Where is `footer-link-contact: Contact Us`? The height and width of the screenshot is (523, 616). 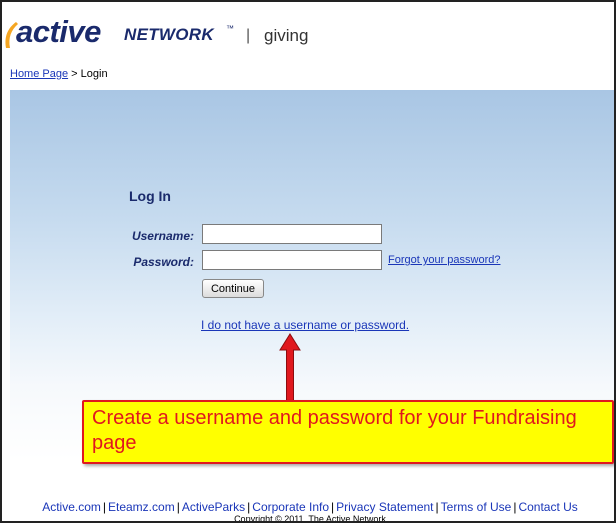 footer-link-contact: Contact Us is located at coordinates (547, 507).